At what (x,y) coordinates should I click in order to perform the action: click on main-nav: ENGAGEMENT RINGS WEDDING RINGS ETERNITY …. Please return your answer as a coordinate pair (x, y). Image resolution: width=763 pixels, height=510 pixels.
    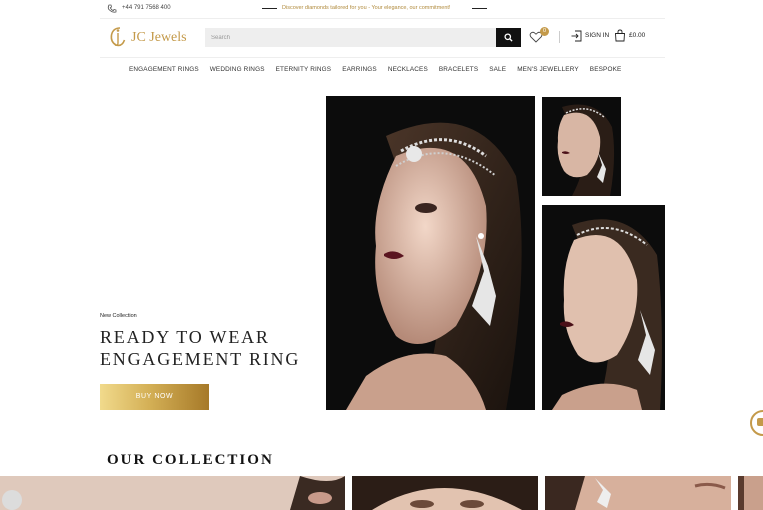
    Looking at the image, I should click on (375, 69).